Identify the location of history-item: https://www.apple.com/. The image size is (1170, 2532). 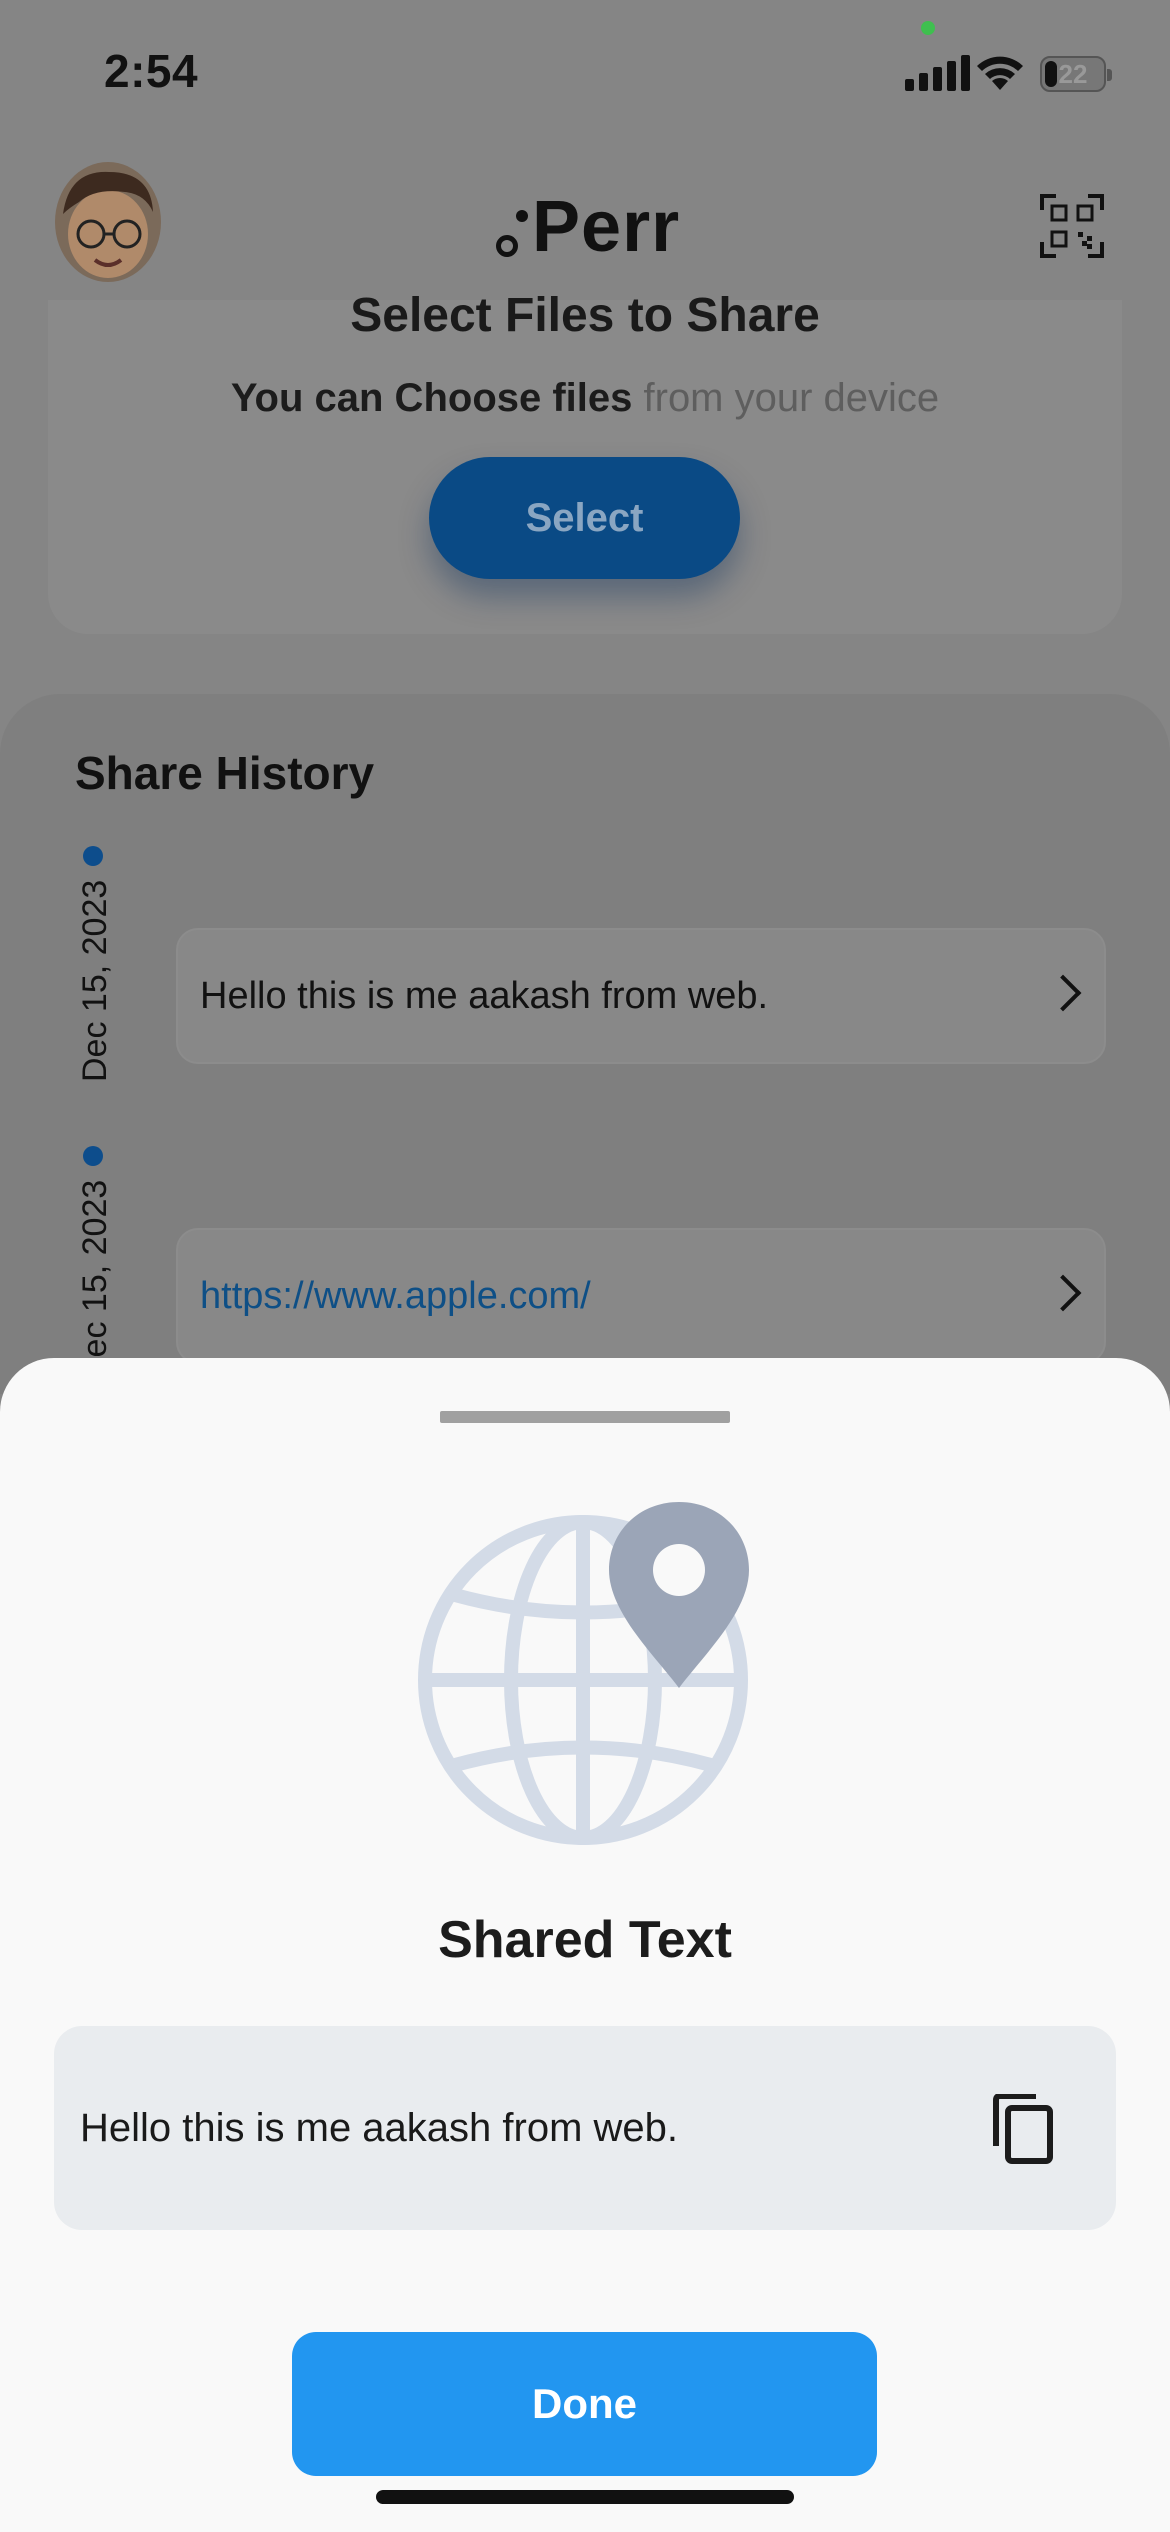
(641, 1296).